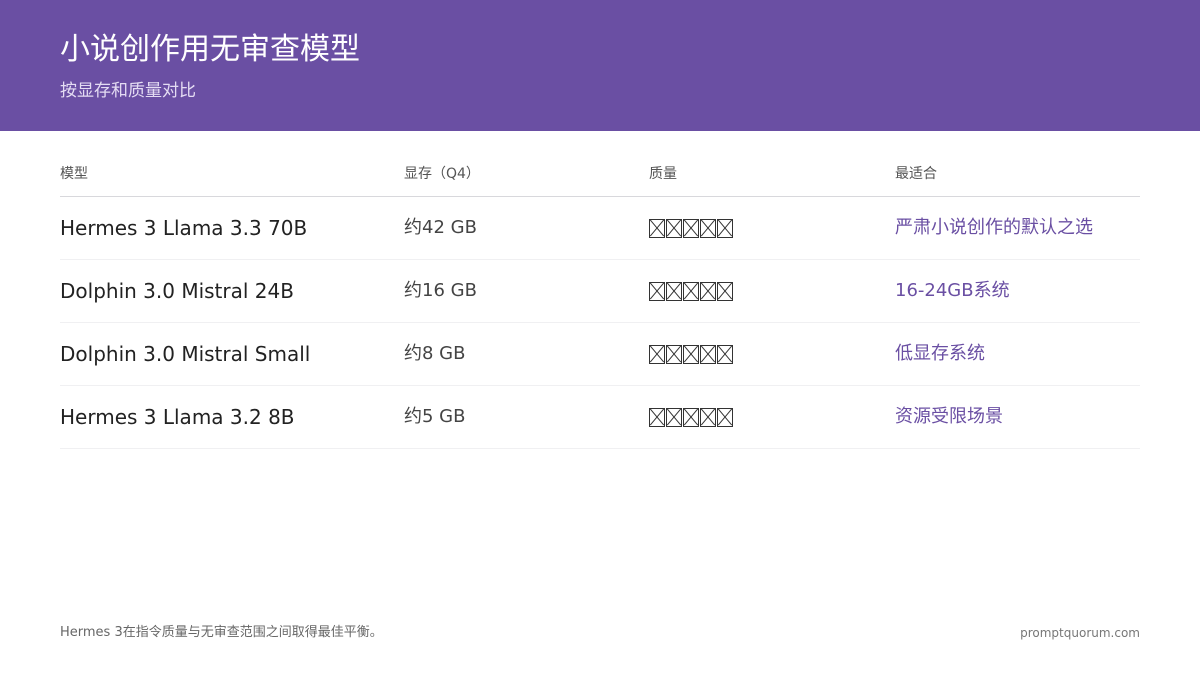 Image resolution: width=1200 pixels, height=675 pixels. I want to click on footer-site: promptquorum.com, so click(1080, 633).